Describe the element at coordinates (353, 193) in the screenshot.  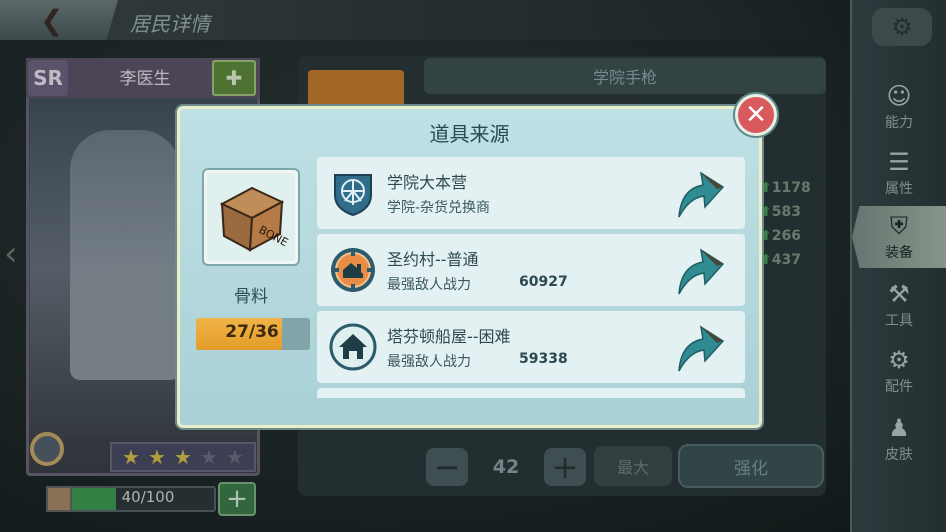
I see `institute-icon` at that location.